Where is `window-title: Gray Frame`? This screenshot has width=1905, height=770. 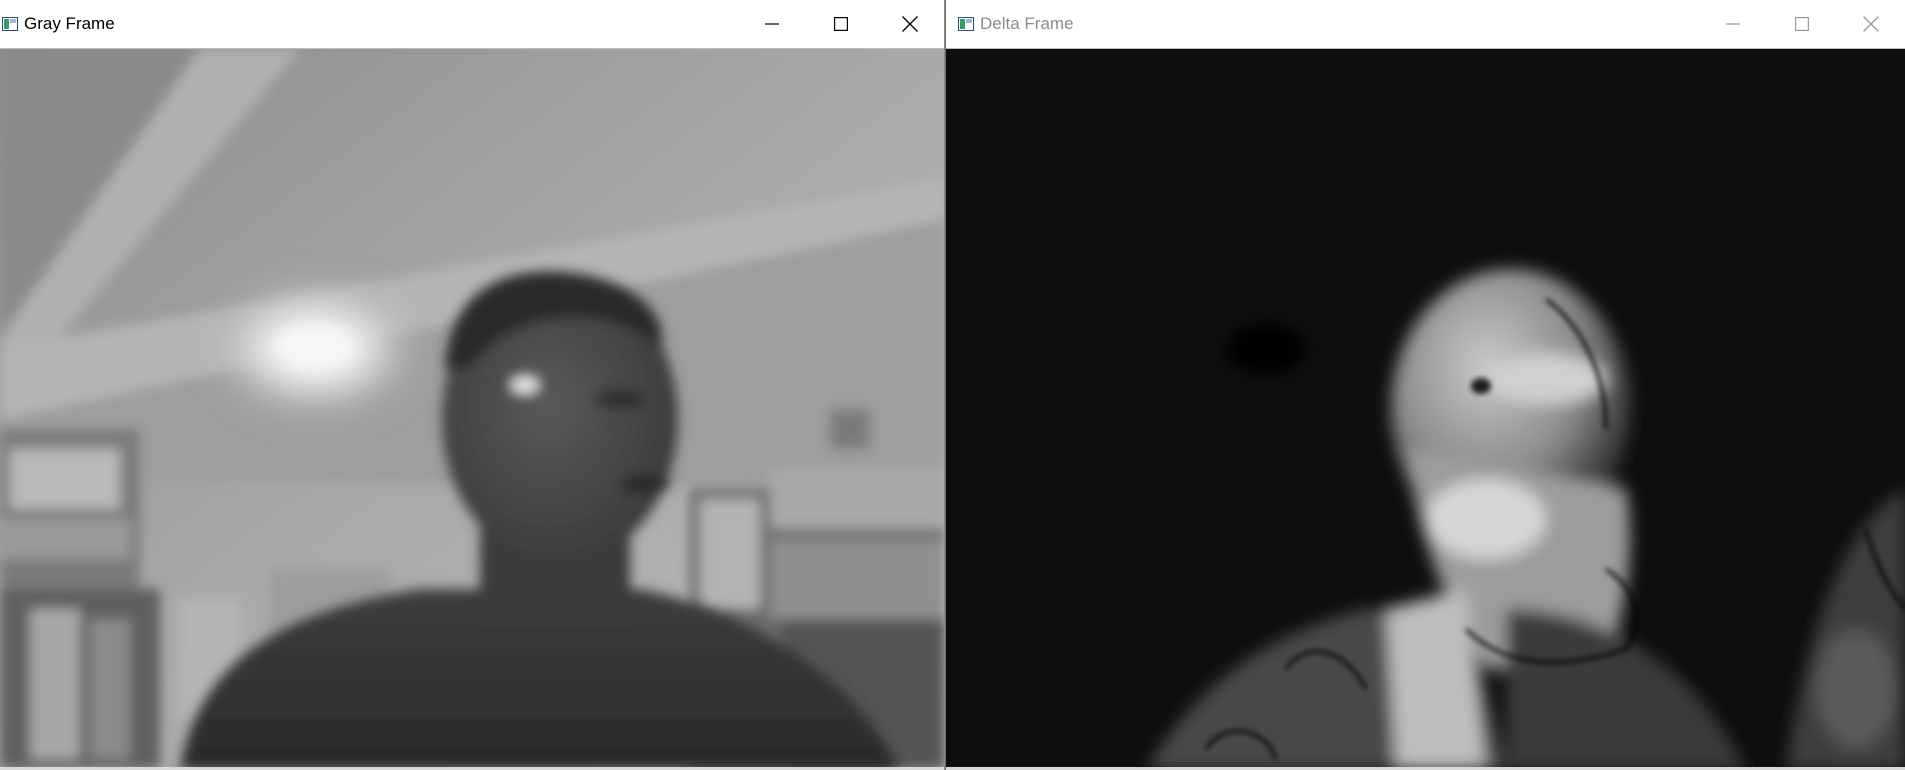
window-title: Gray Frame is located at coordinates (69, 23).